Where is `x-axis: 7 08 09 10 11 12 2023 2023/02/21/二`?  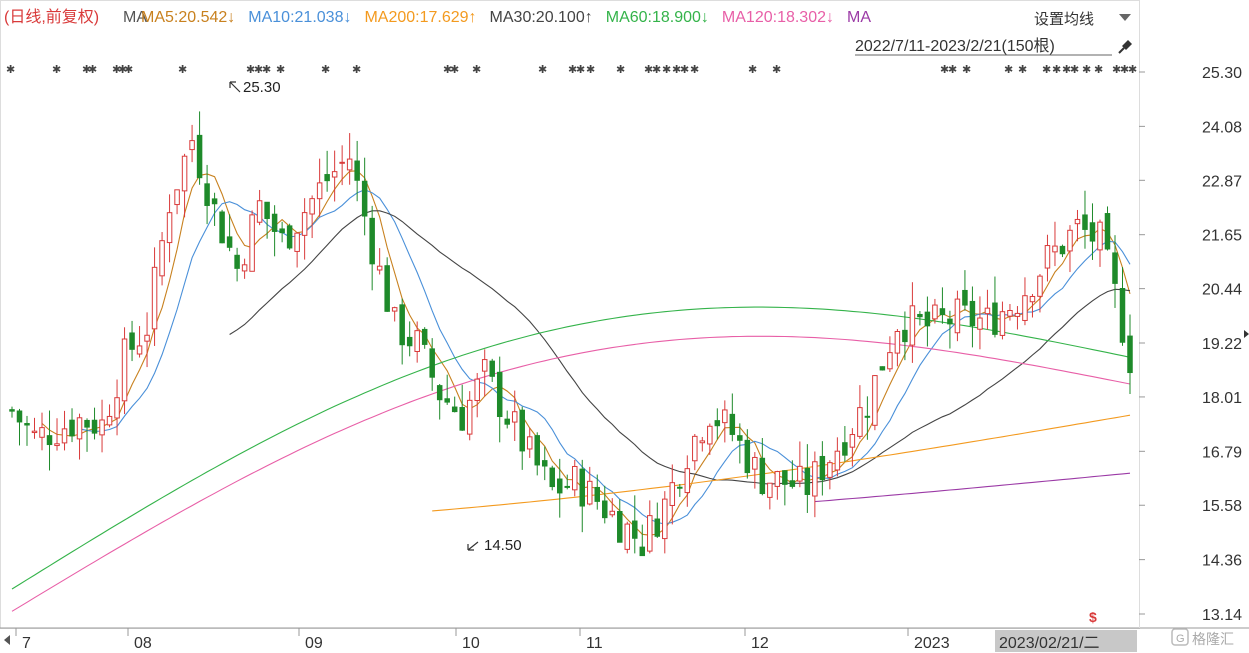
x-axis: 7 08 09 10 11 12 2023 2023/02/21/二 is located at coordinates (570, 640).